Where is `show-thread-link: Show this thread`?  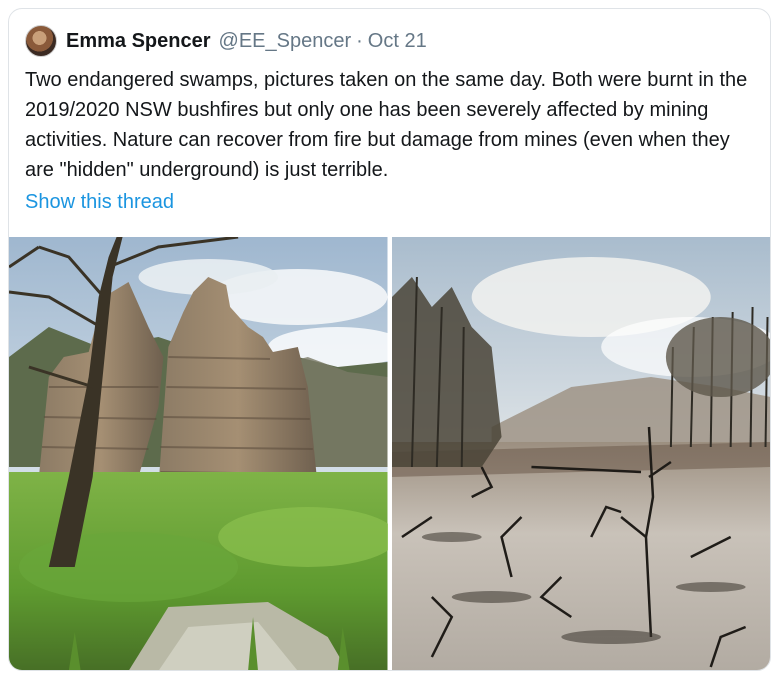 show-thread-link: Show this thread is located at coordinates (99, 202).